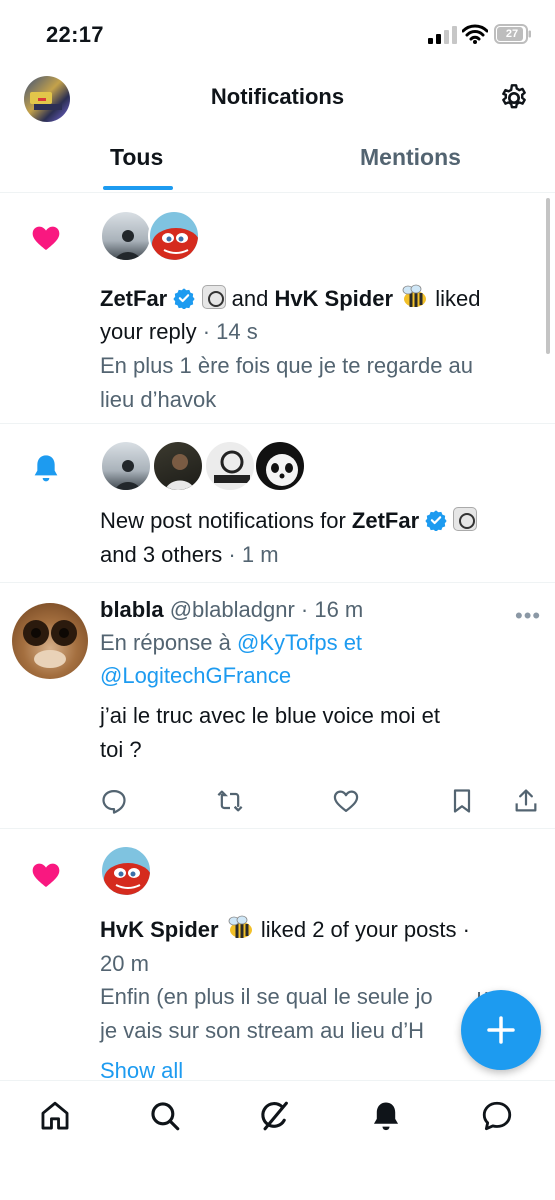 This screenshot has width=555, height=1200. Describe the element at coordinates (462, 801) in the screenshot. I see `bookmark-icon` at that location.